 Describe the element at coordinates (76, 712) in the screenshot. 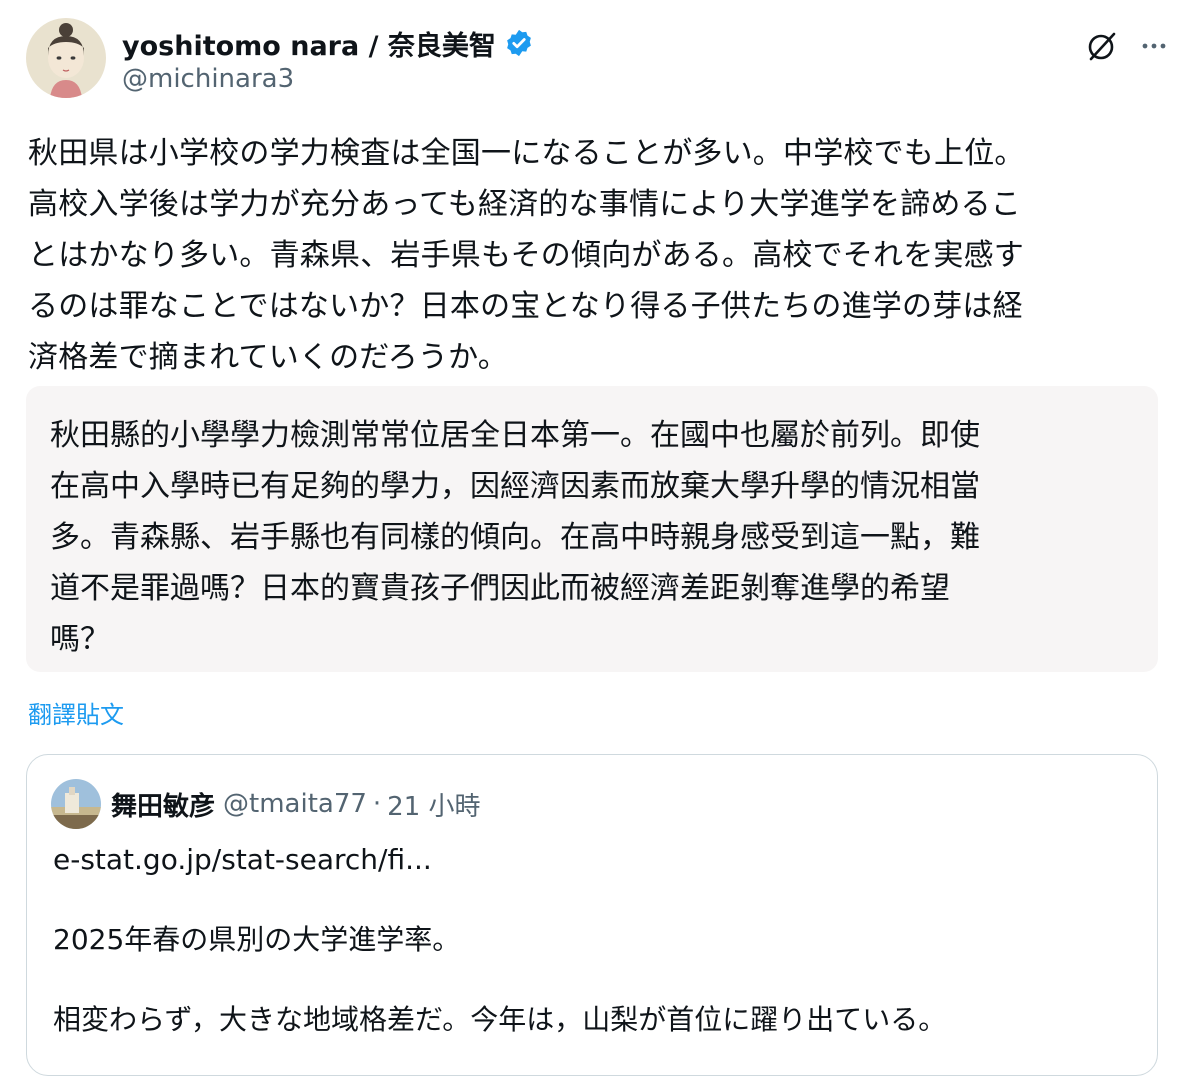

I see `translate-post-link: 翻譯貼文` at that location.